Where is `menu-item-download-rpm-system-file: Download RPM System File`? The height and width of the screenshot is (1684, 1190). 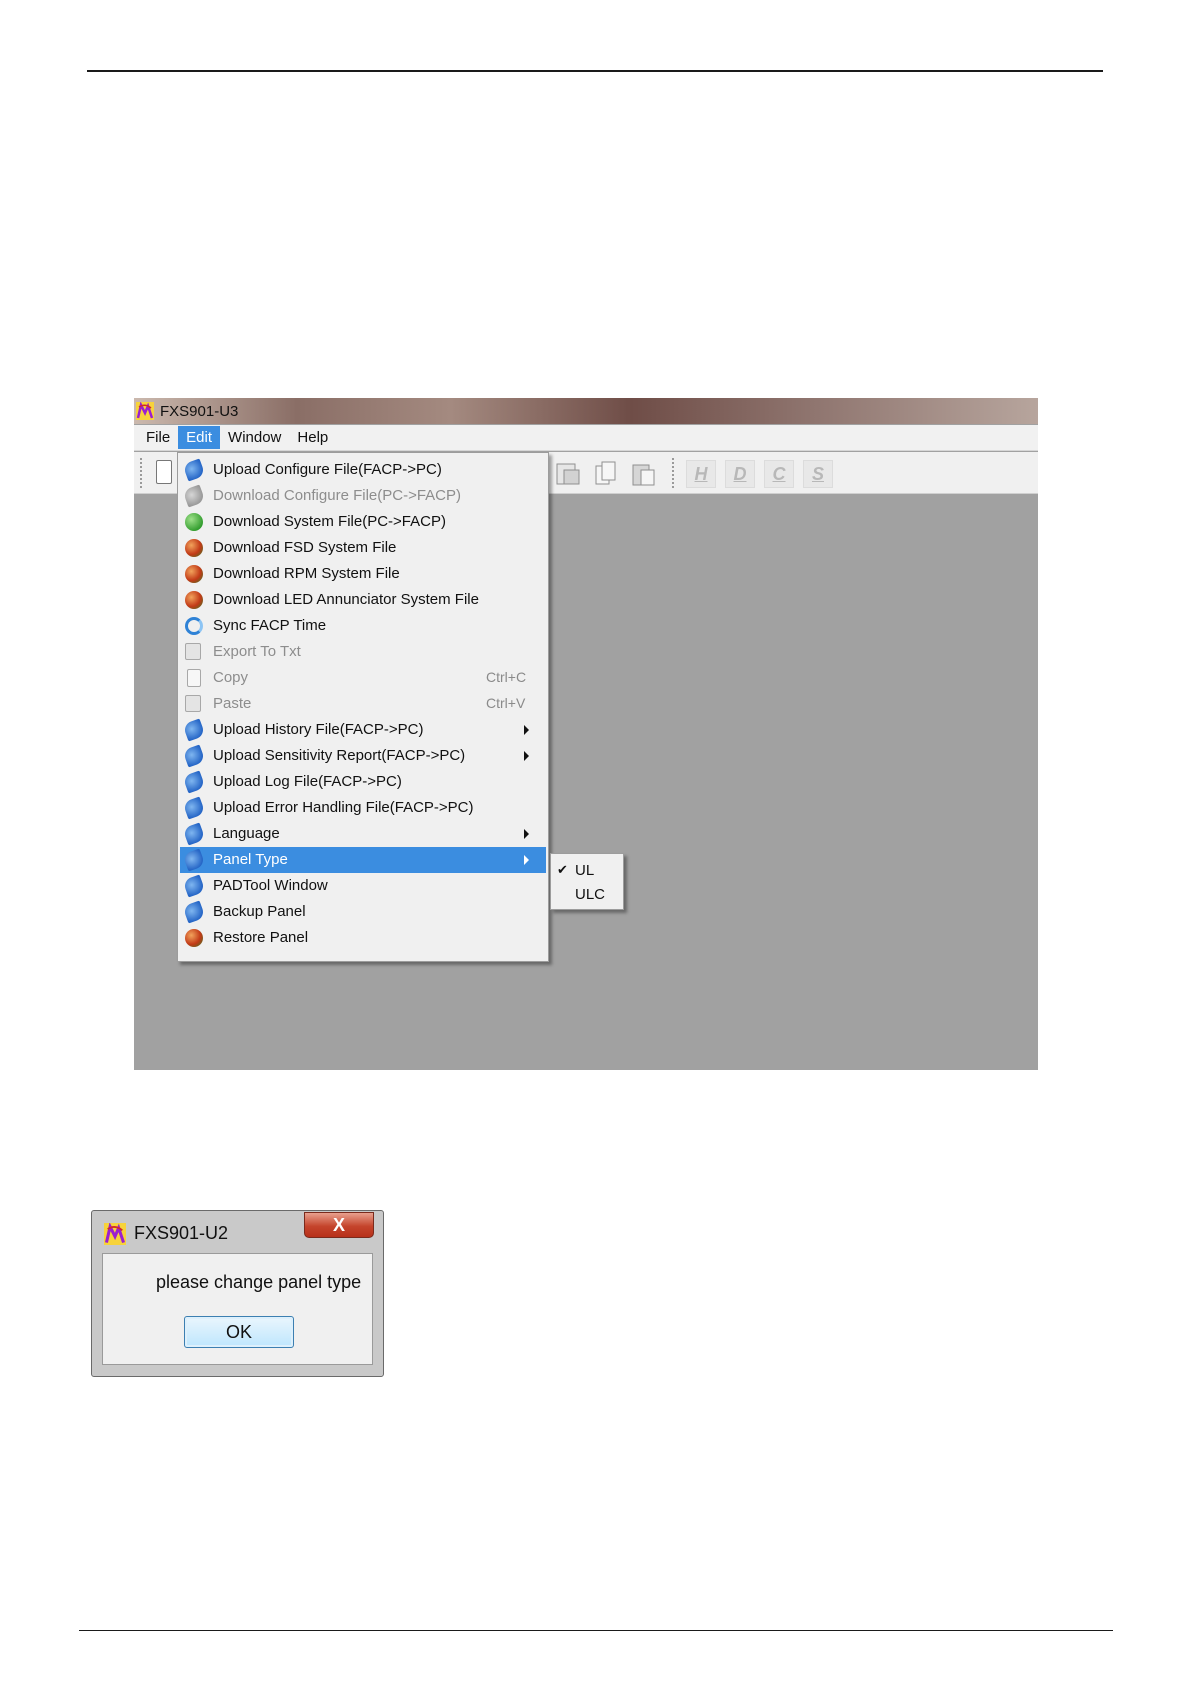 menu-item-download-rpm-system-file: Download RPM System File is located at coordinates (363, 574).